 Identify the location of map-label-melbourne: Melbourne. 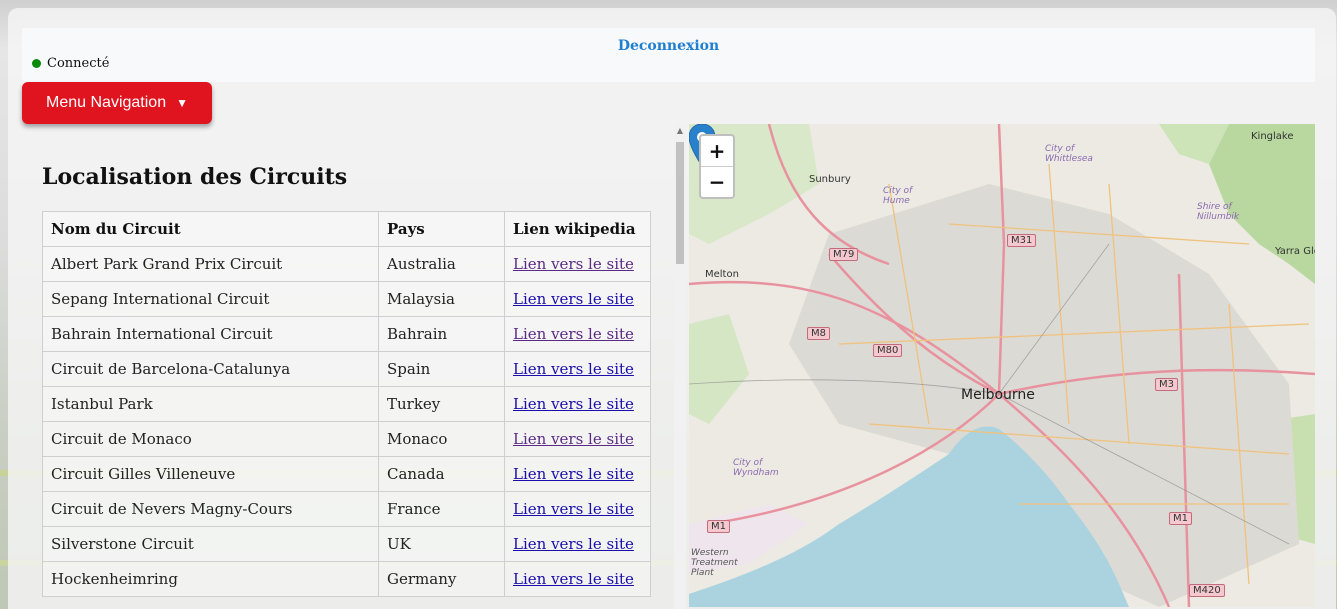
(998, 395).